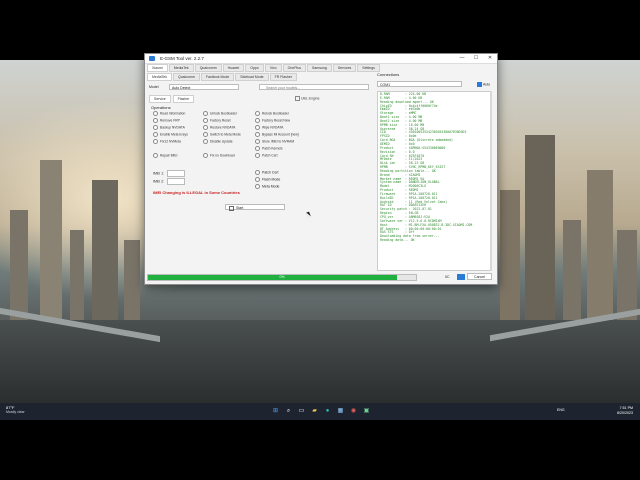  I want to click on imei1-label: IMEI 1:, so click(159, 173).